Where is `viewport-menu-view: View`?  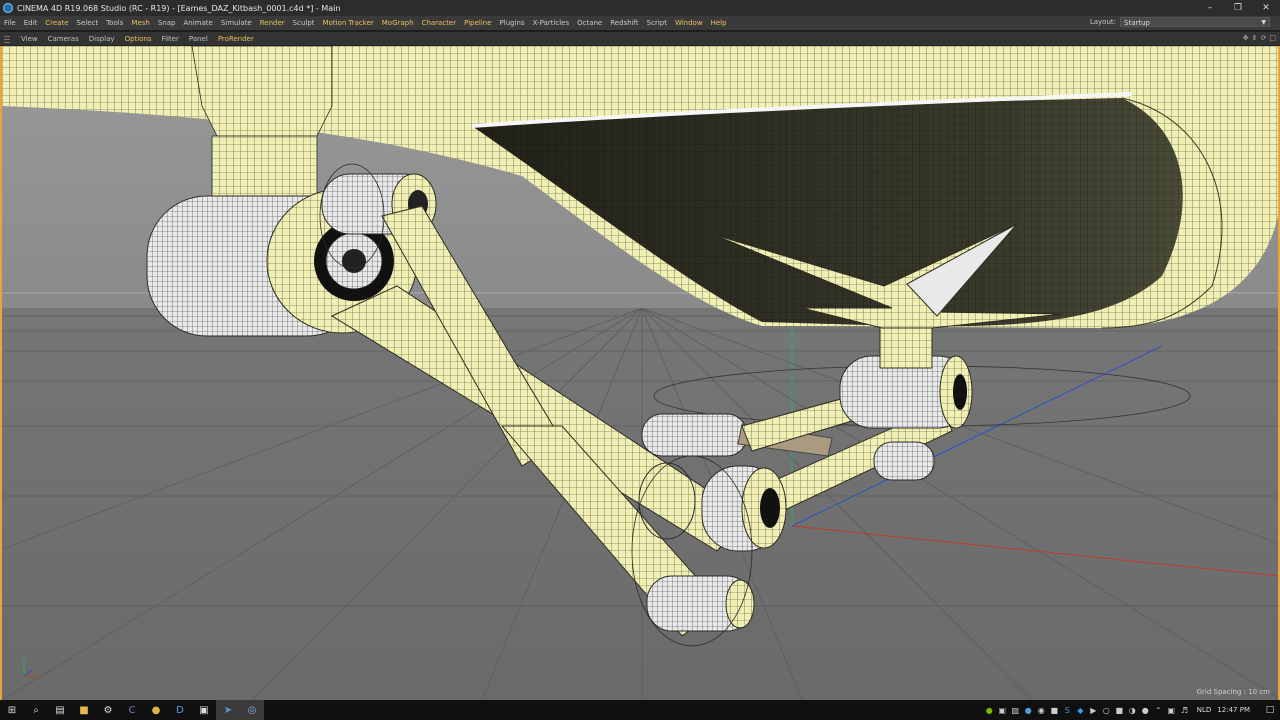 viewport-menu-view: View is located at coordinates (29, 39).